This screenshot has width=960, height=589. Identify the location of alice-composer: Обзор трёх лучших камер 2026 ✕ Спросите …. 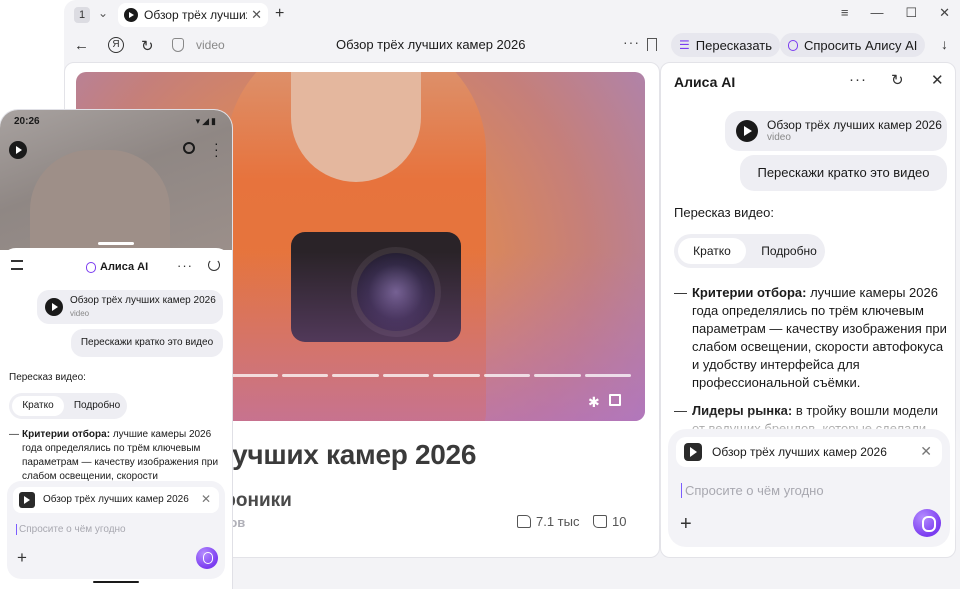
(809, 488).